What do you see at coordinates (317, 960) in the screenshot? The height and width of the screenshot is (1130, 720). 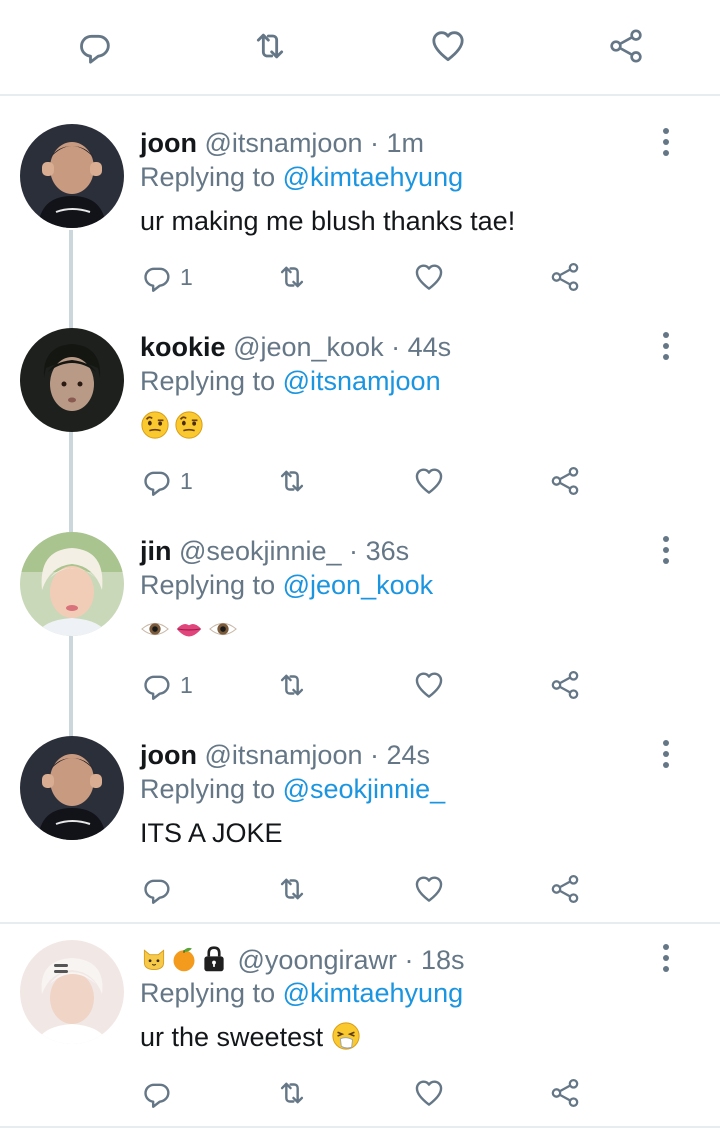 I see `handle: @yoongirawr` at bounding box center [317, 960].